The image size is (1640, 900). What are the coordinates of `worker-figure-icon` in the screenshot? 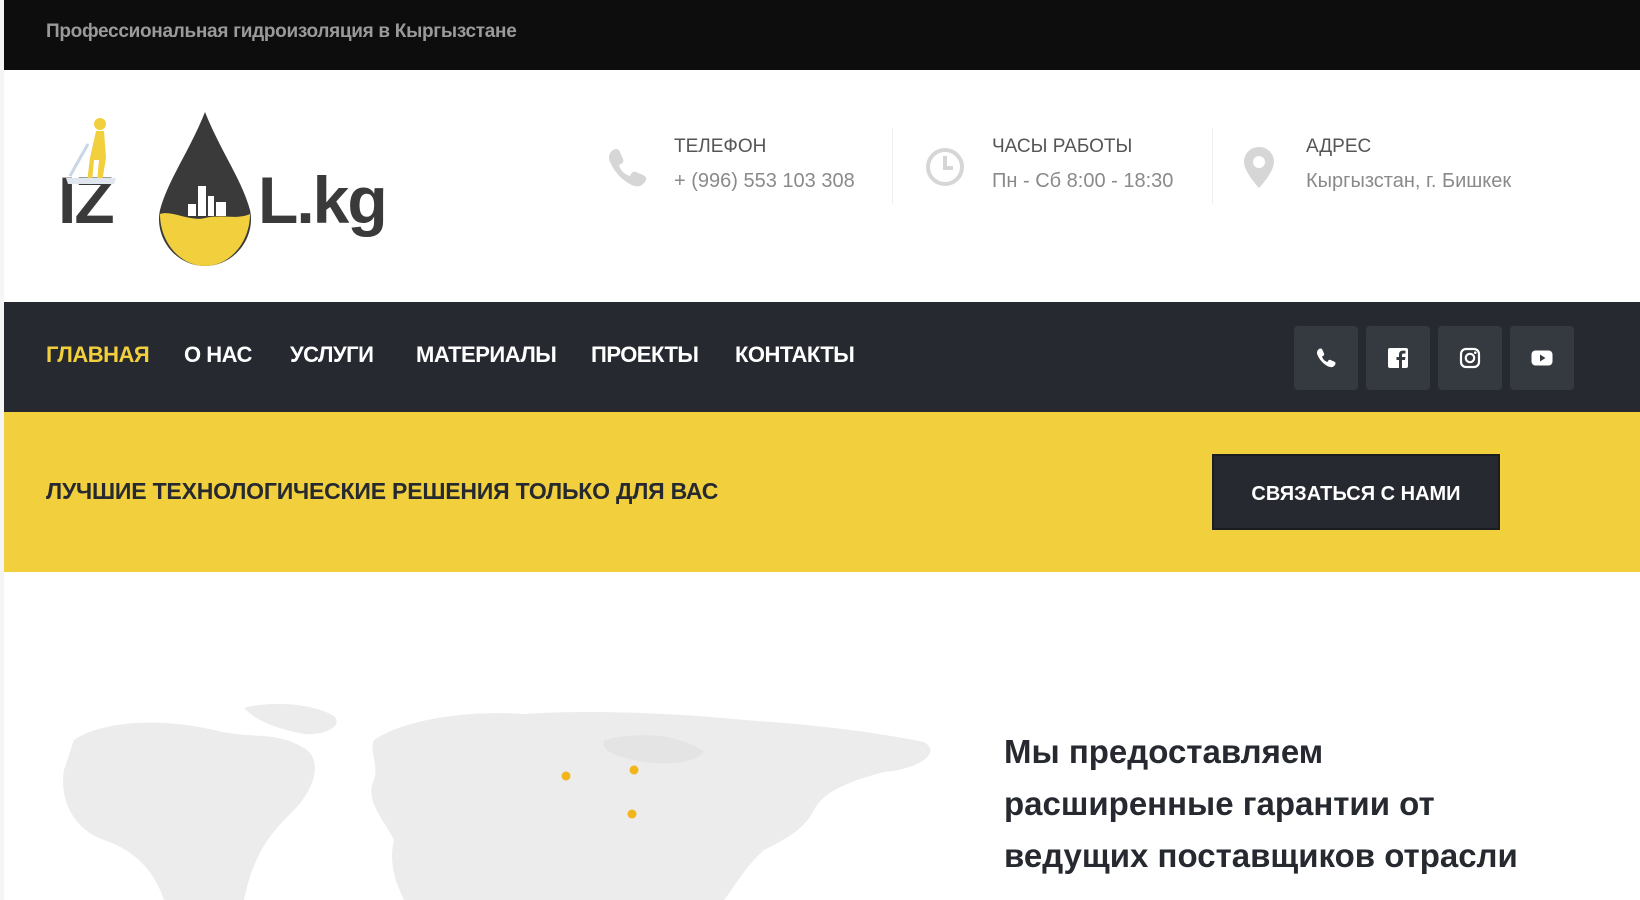 It's located at (91, 151).